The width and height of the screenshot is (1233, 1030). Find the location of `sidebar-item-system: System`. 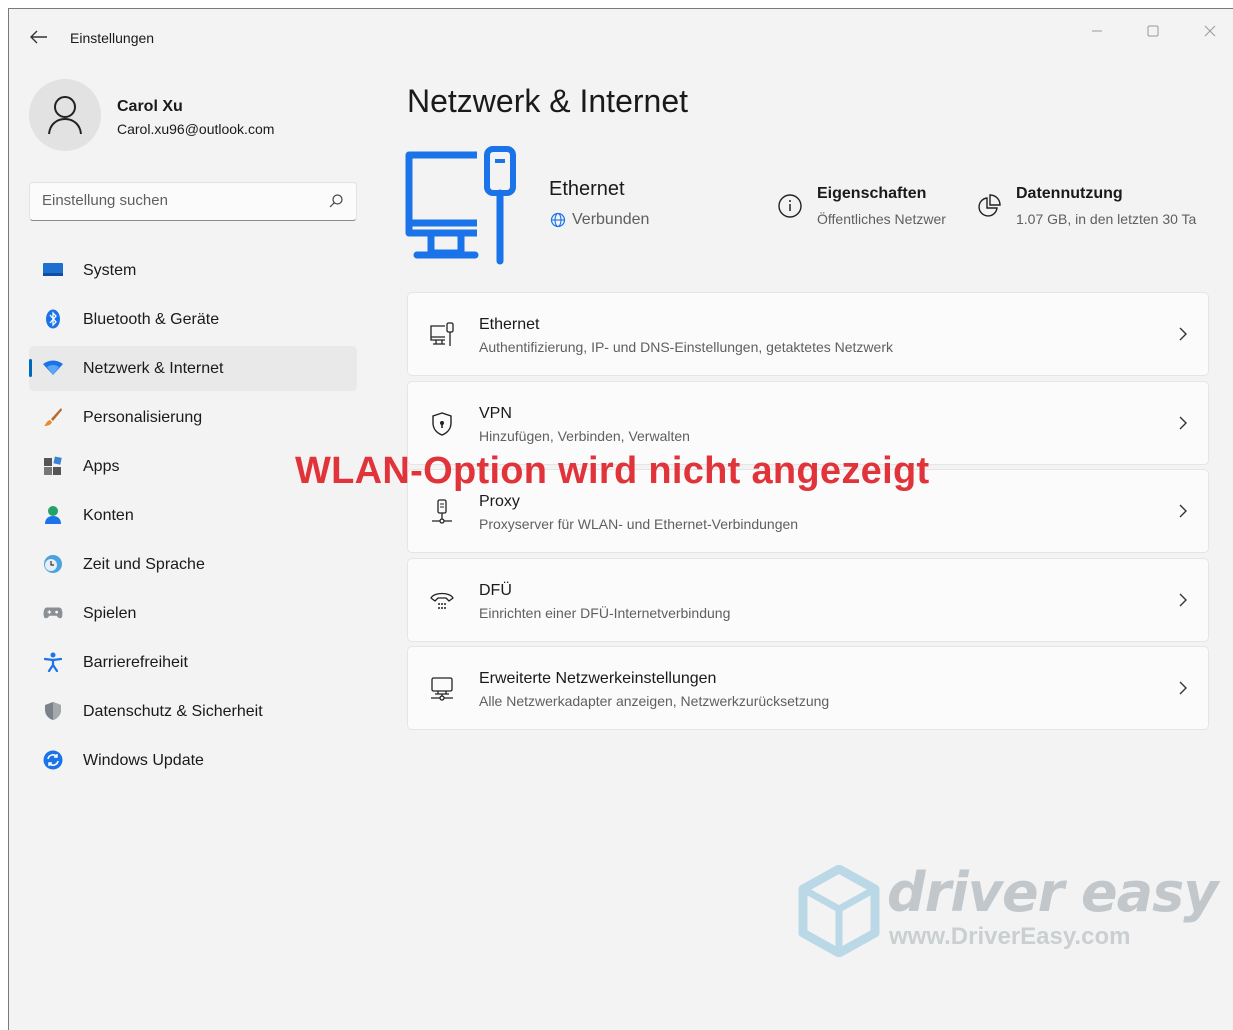

sidebar-item-system: System is located at coordinates (193, 270).